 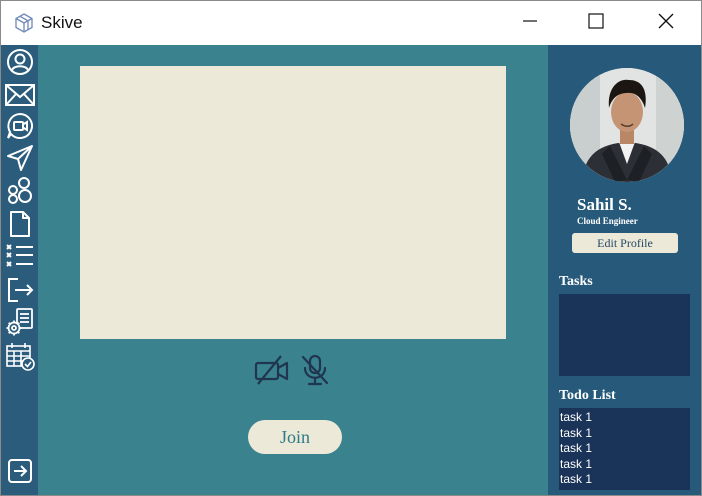 I want to click on settings-document-icon, so click(x=20, y=324).